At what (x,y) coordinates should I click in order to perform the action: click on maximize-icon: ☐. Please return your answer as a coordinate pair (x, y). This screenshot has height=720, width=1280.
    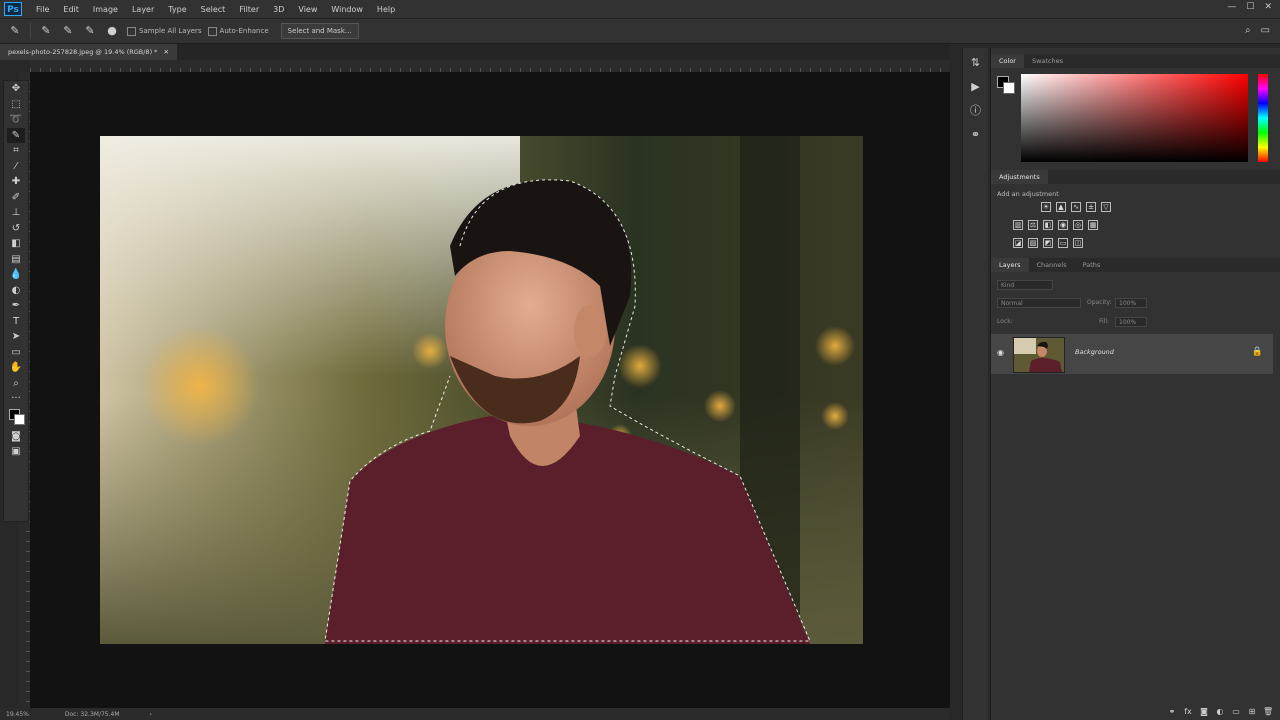
    Looking at the image, I should click on (1250, 7).